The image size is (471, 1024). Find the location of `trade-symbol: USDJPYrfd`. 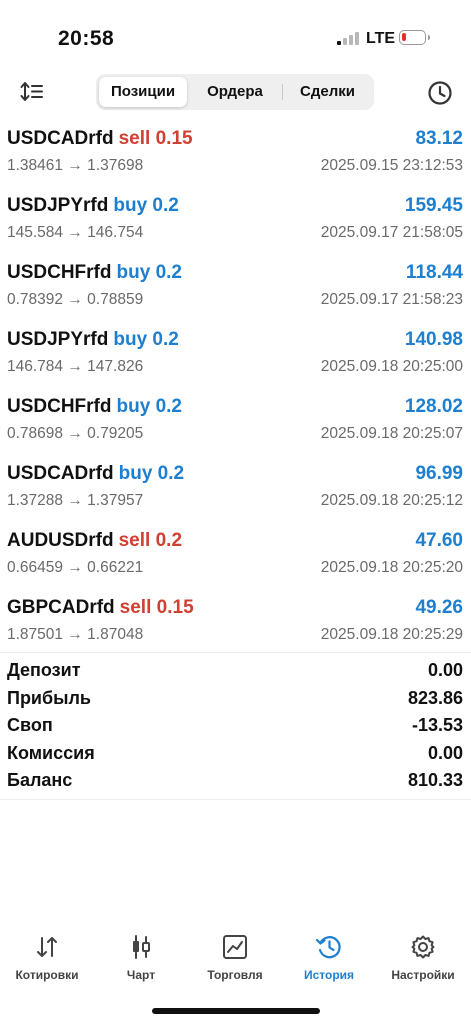

trade-symbol: USDJPYrfd is located at coordinates (58, 339).